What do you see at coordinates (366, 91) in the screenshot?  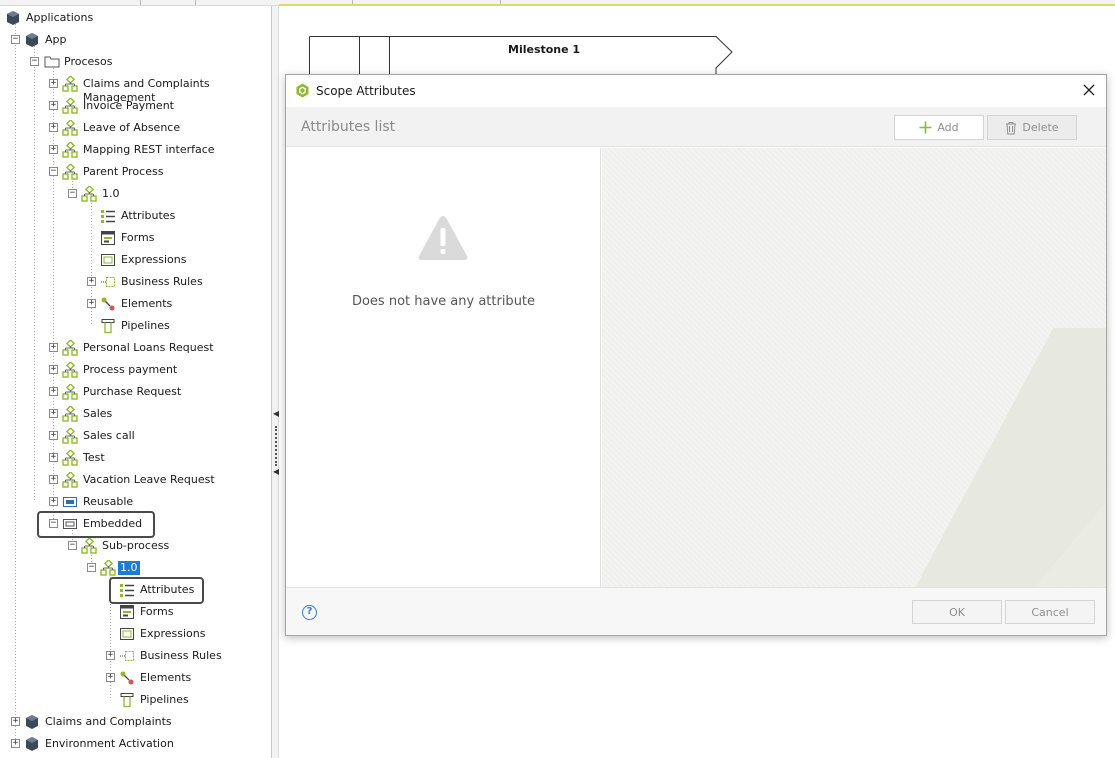 I see `dialog-title: Scope Attributes` at bounding box center [366, 91].